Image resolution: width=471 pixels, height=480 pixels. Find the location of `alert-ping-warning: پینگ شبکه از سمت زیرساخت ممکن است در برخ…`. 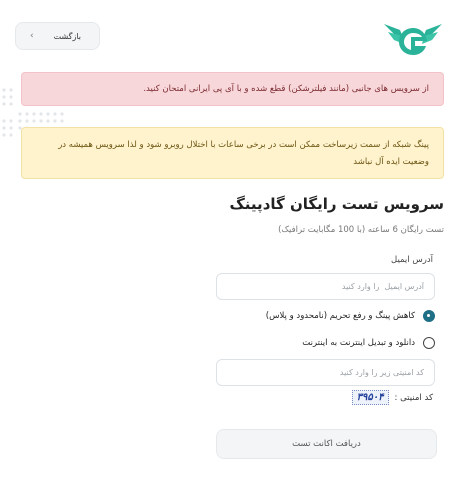

alert-ping-warning: پینگ شبکه از سمت زیرساخت ممکن است در برخ… is located at coordinates (232, 153).